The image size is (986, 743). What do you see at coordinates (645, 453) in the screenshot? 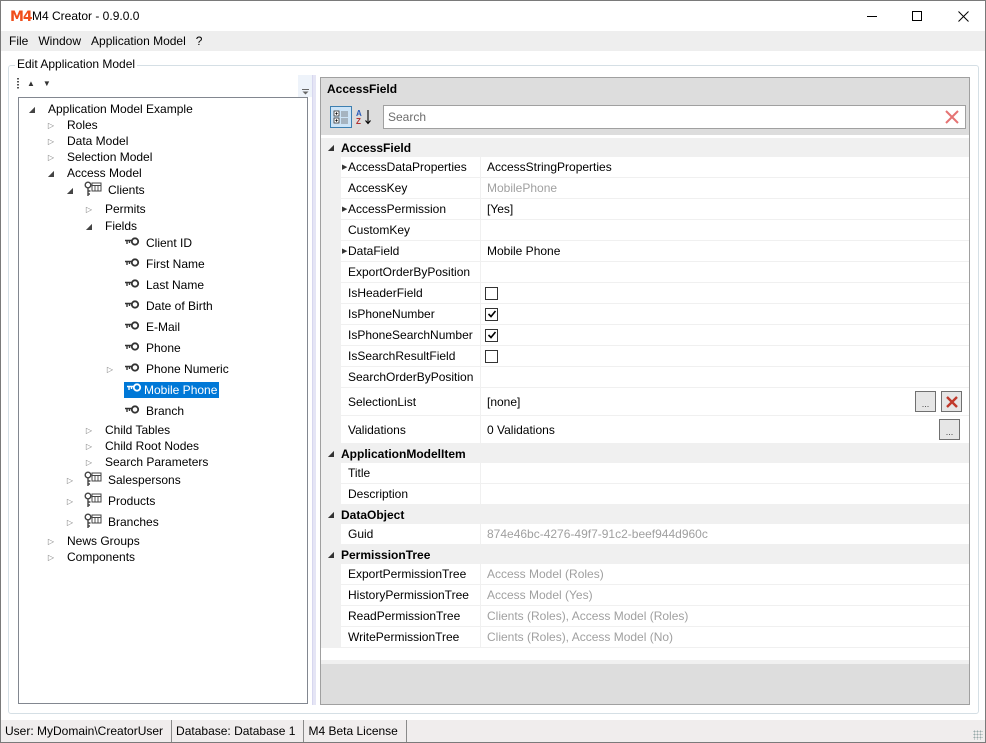
I see `property-category: ◢ ApplicationModelItem` at bounding box center [645, 453].